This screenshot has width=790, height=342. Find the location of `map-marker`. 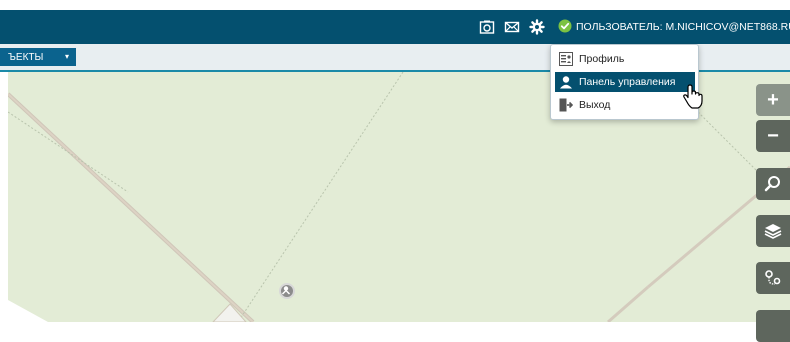

map-marker is located at coordinates (287, 291).